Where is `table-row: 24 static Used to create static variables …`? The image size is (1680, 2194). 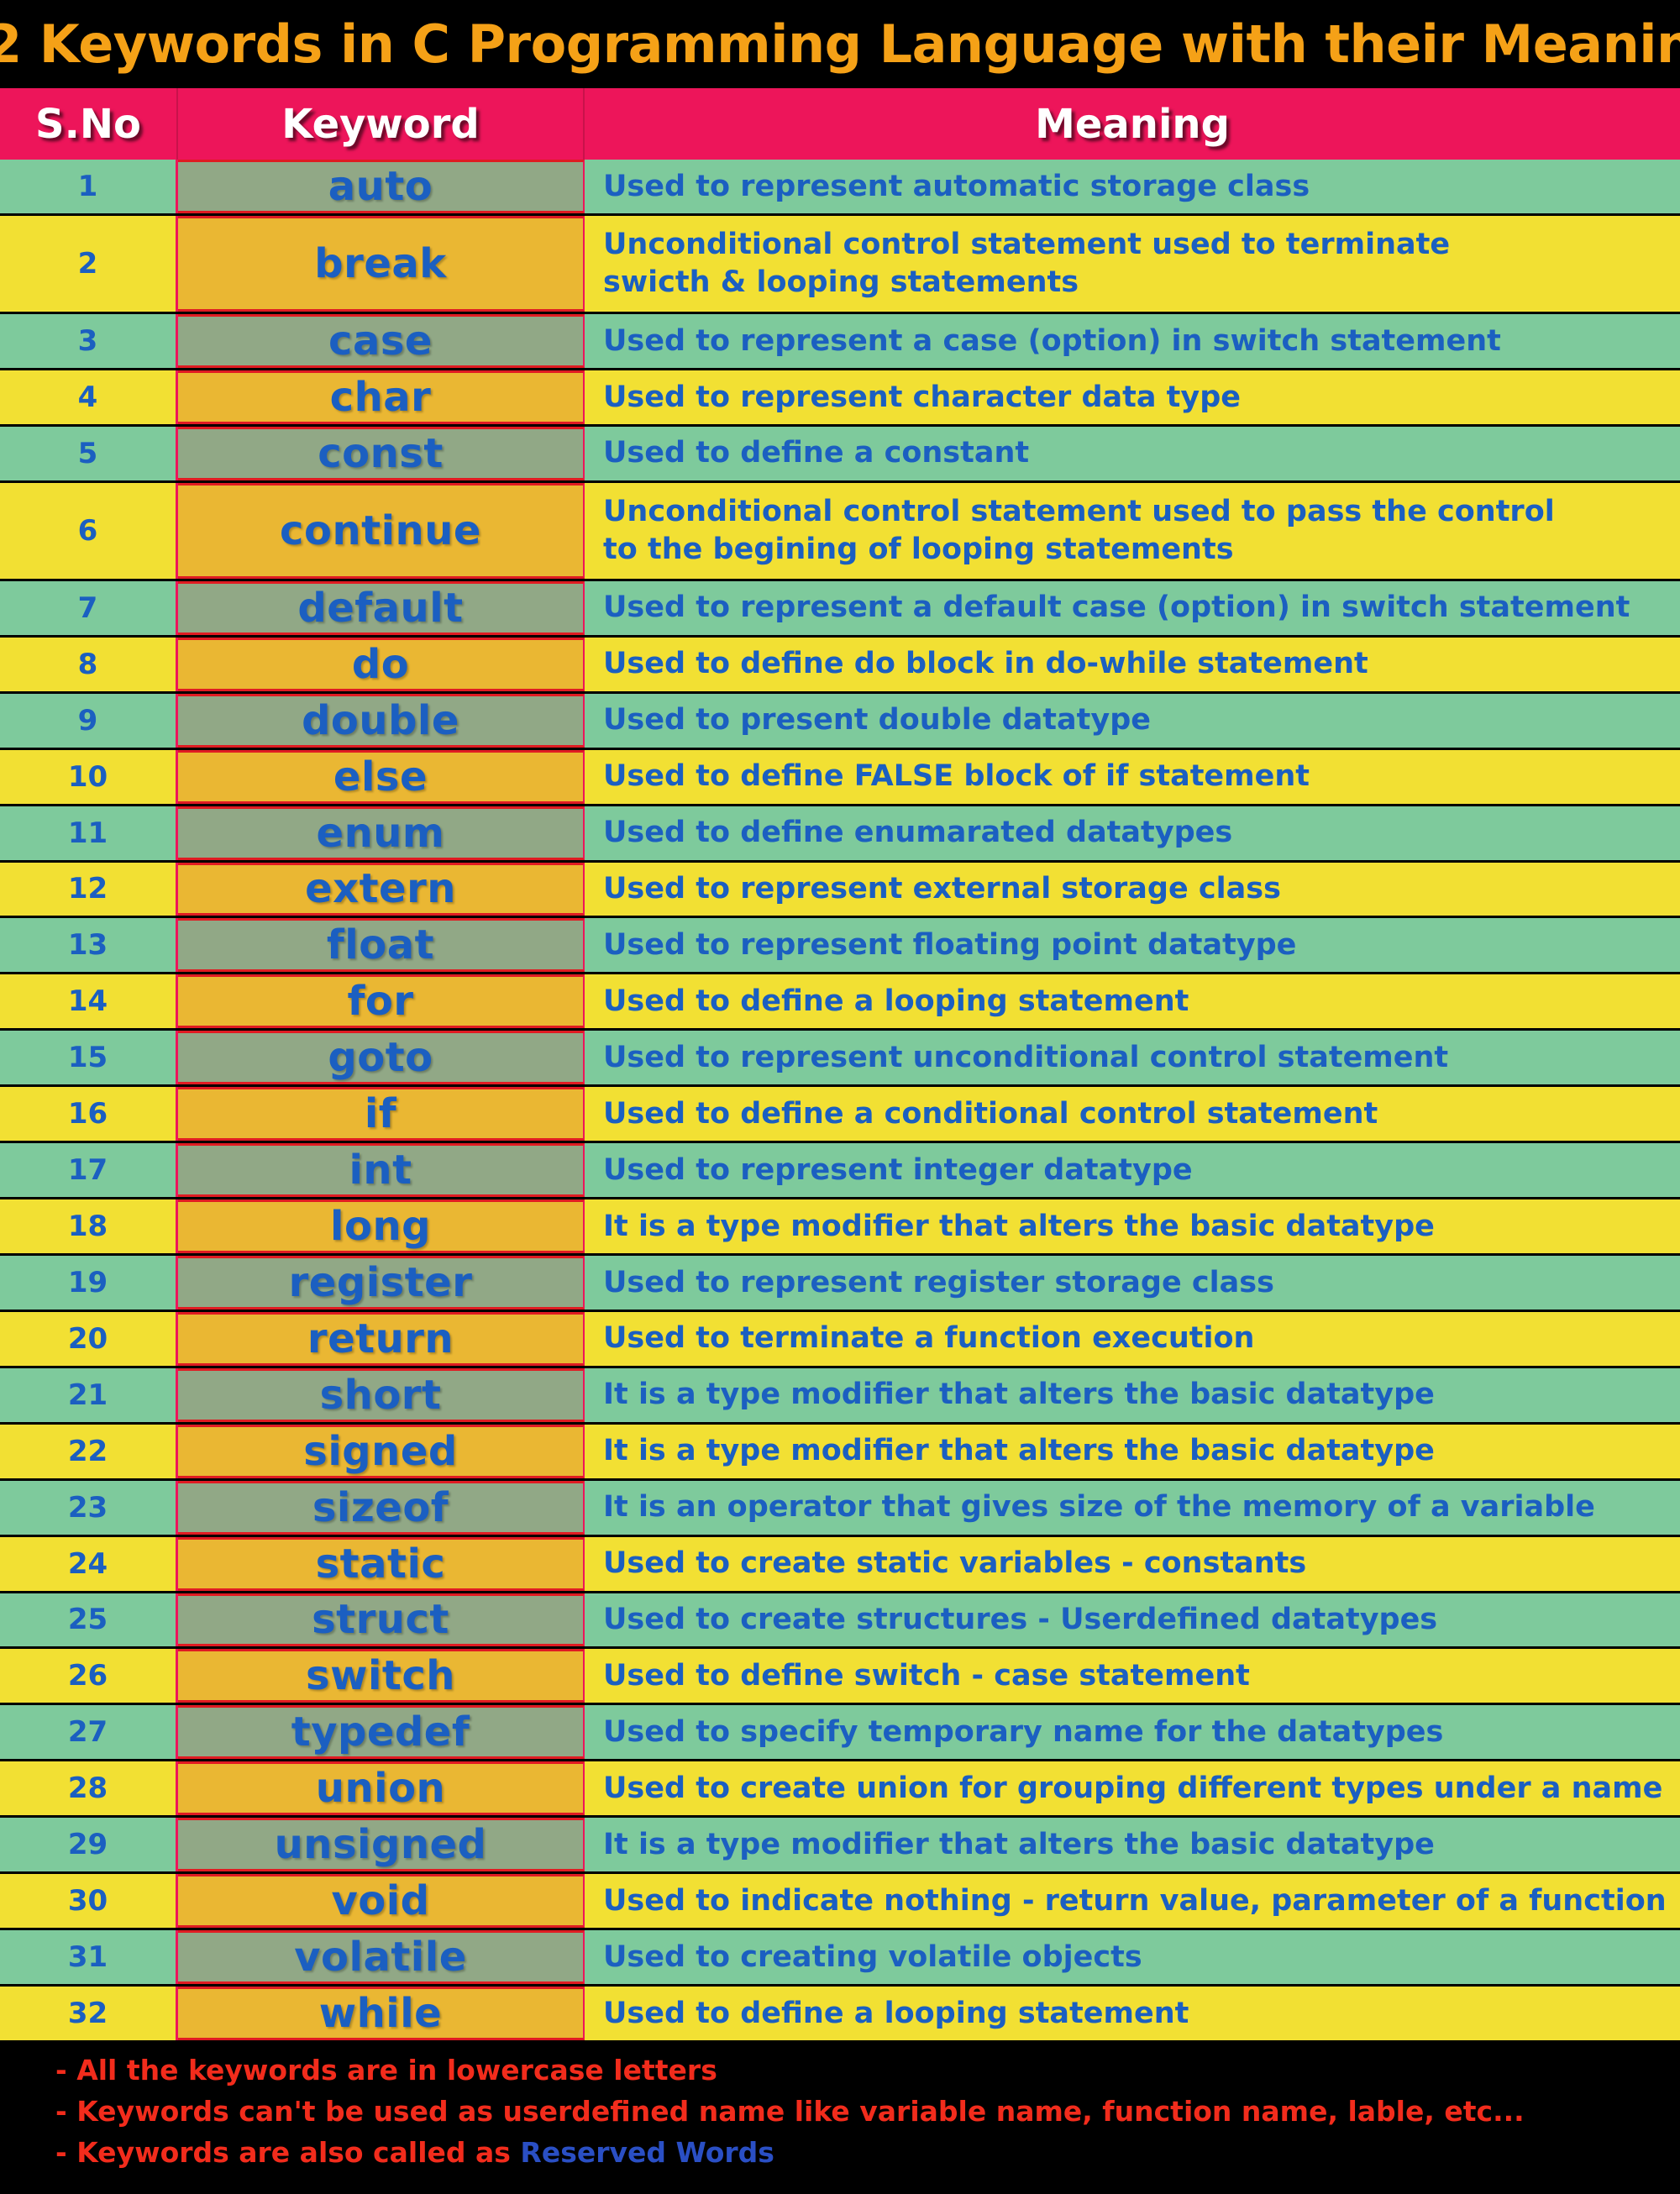 table-row: 24 static Used to create static variables … is located at coordinates (840, 1564).